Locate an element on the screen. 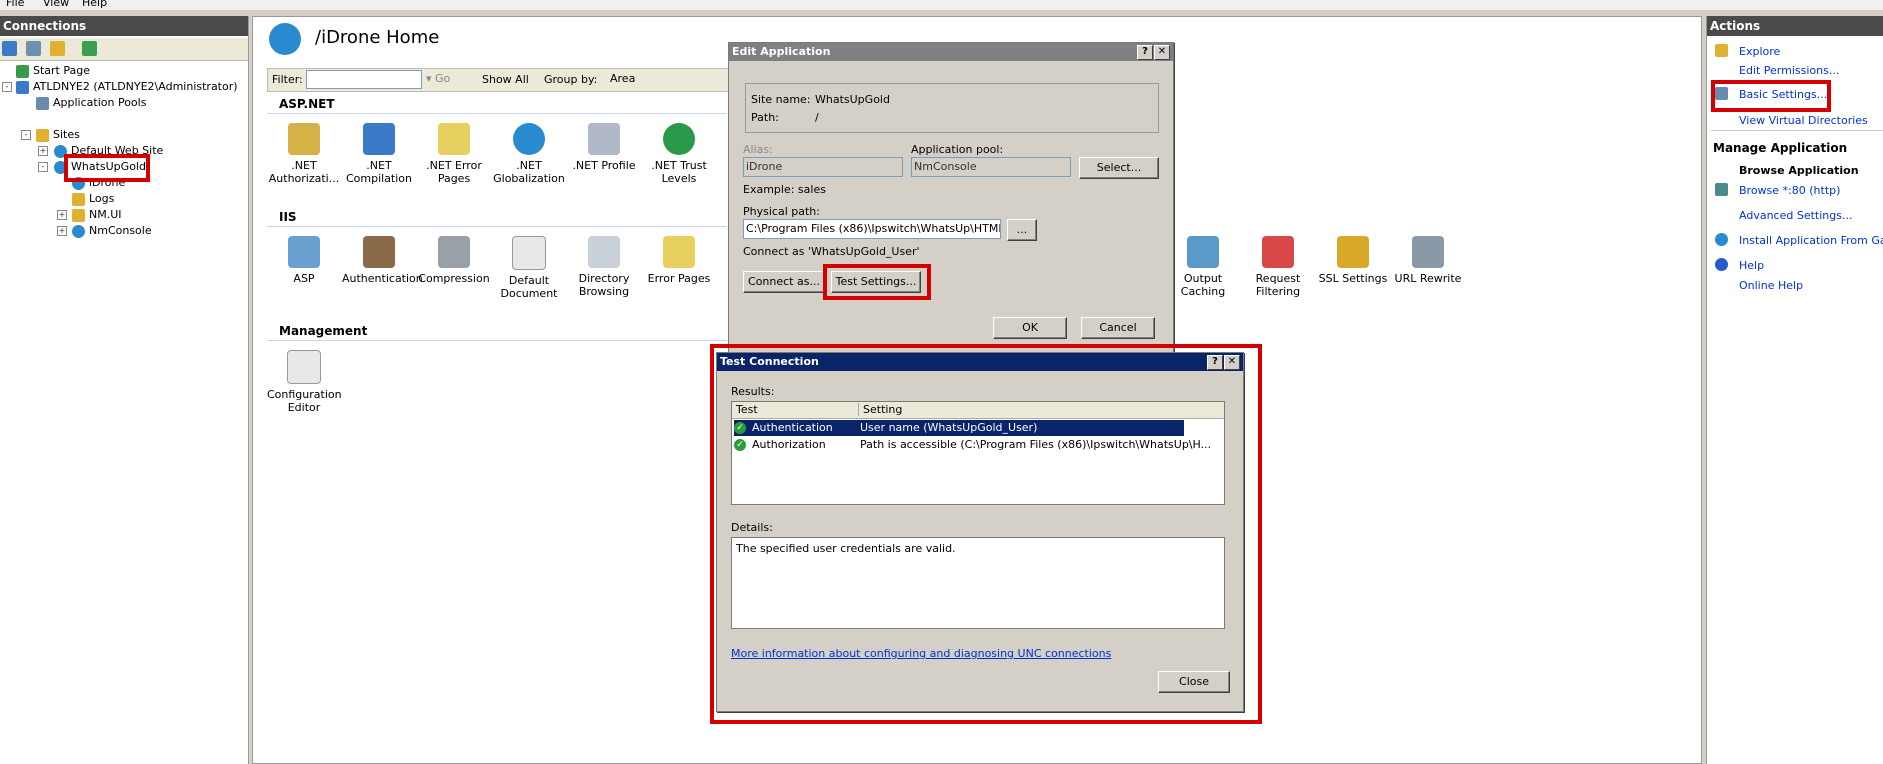 The width and height of the screenshot is (1883, 764). feature-net-compilation: .NET Compilation is located at coordinates (379, 154).